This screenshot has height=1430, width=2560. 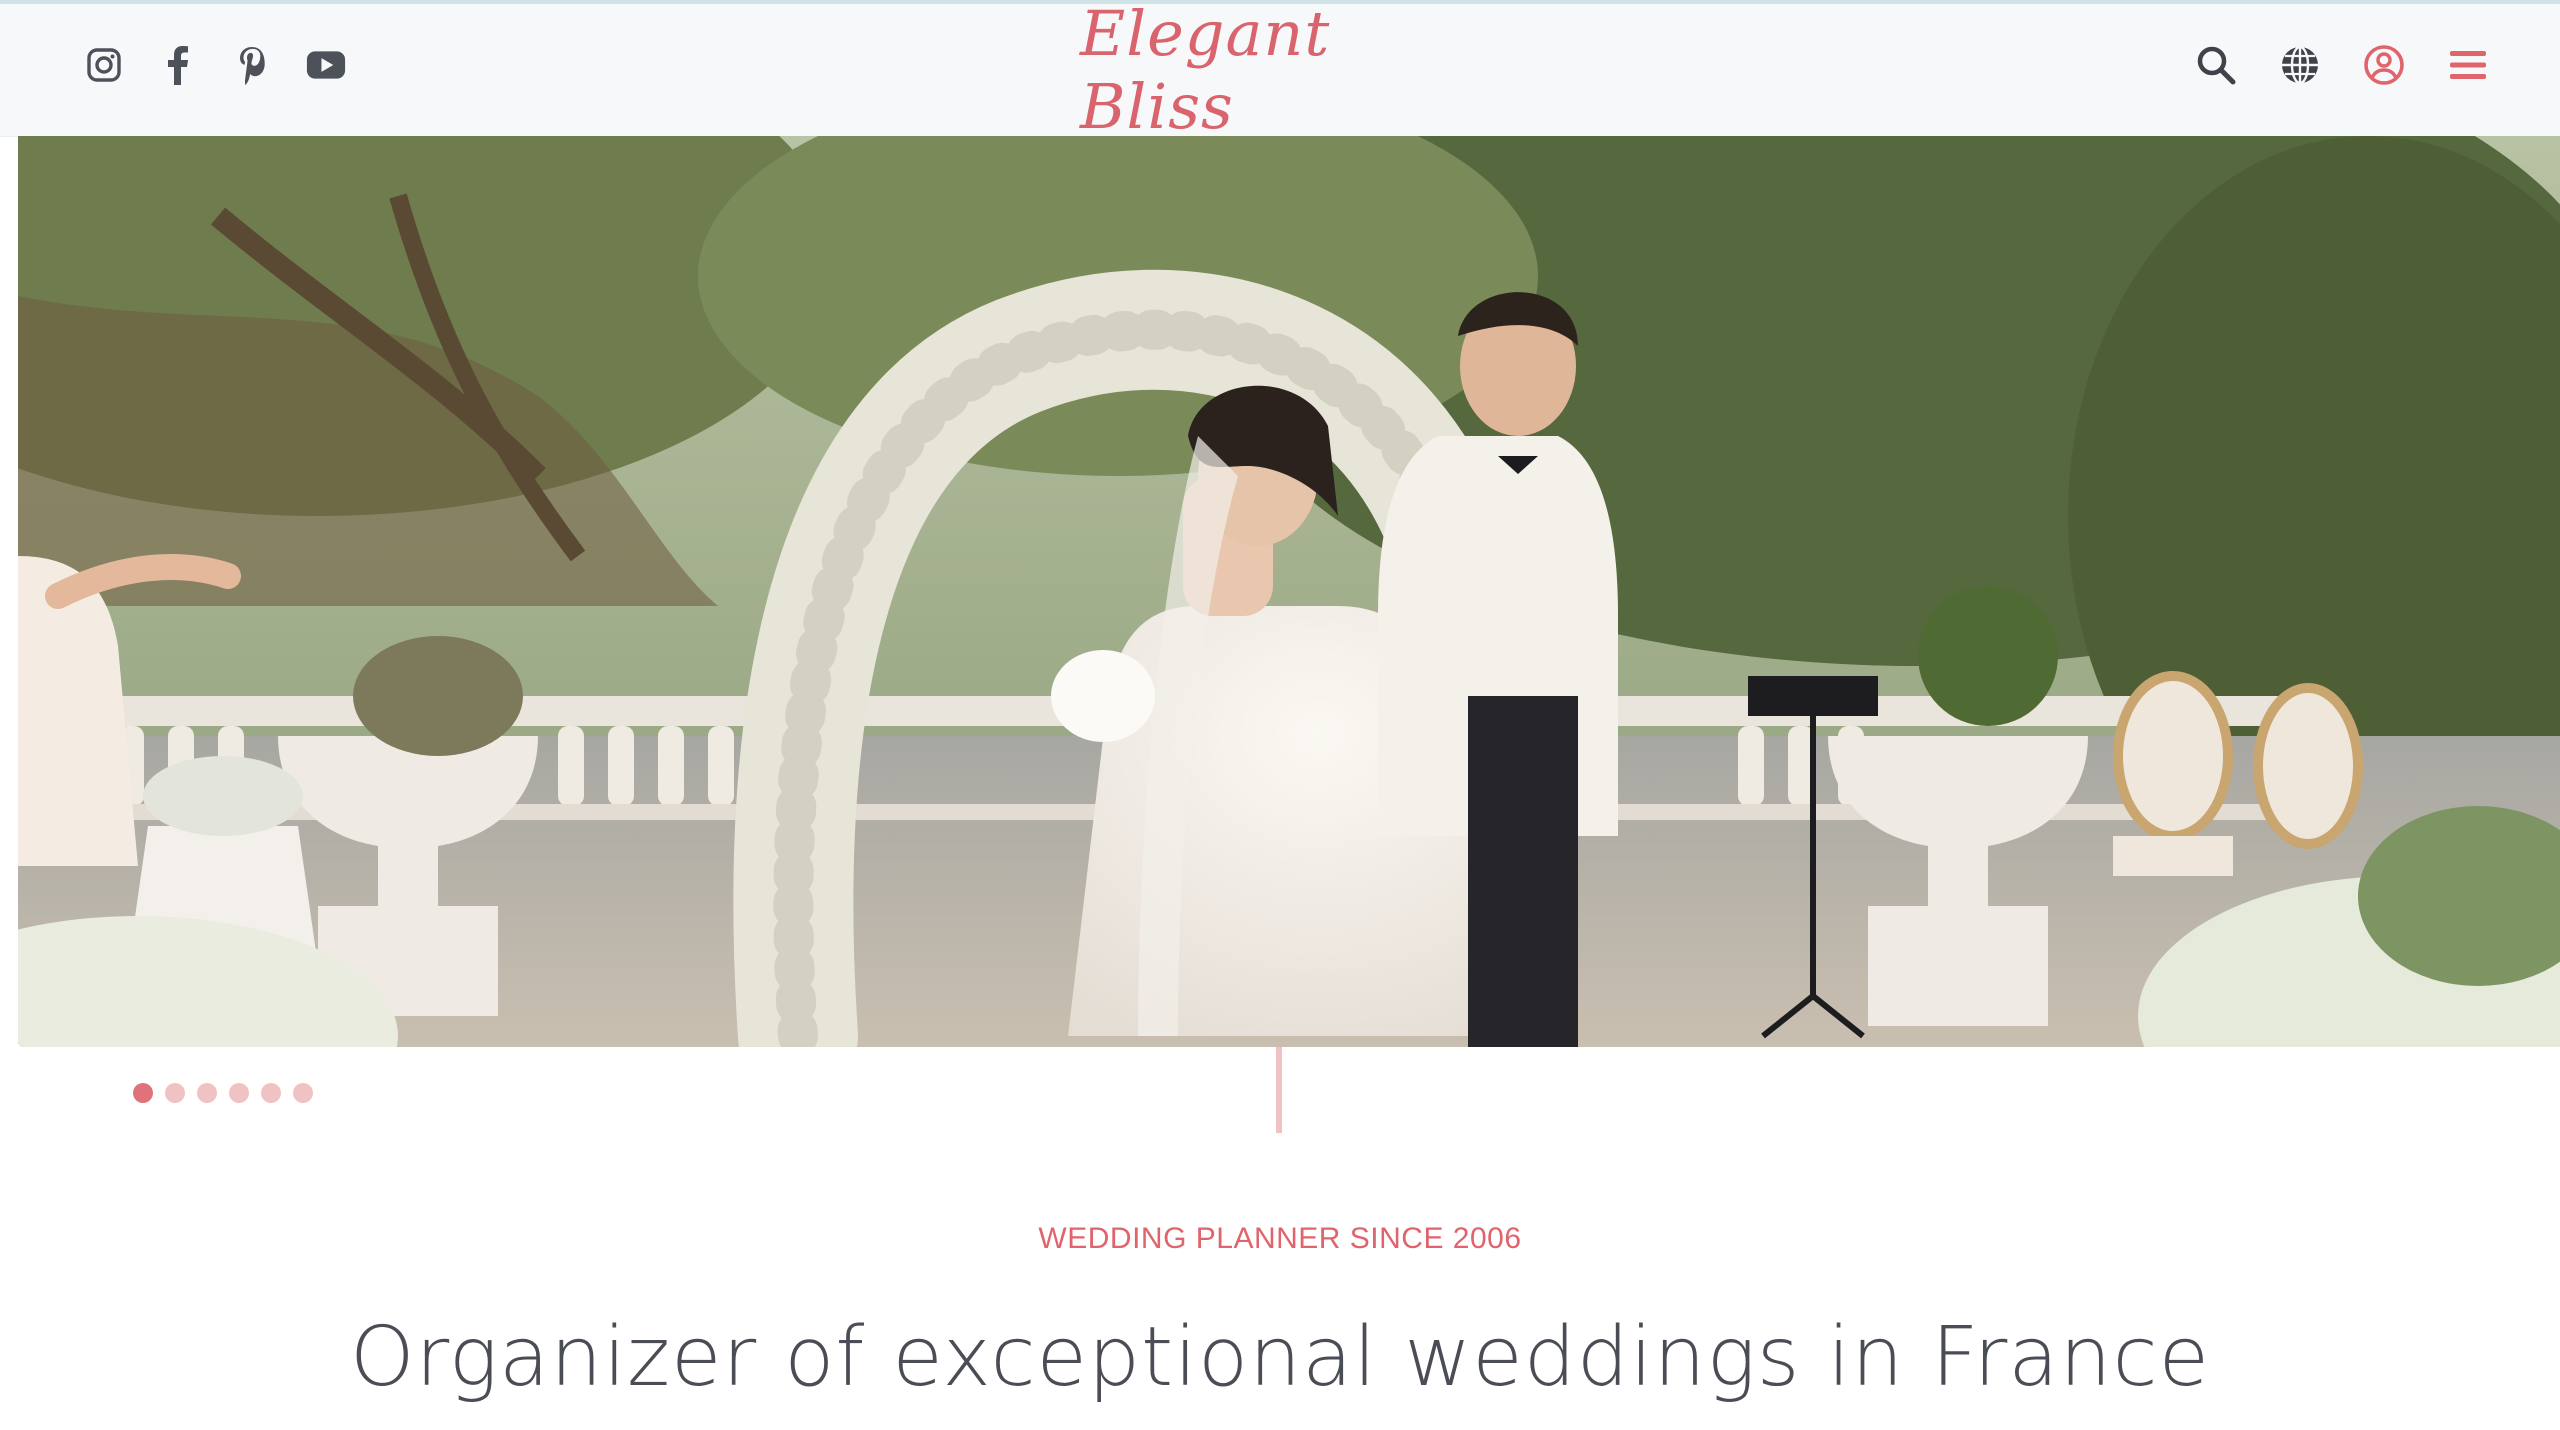 What do you see at coordinates (2300, 65) in the screenshot?
I see `globe-icon` at bounding box center [2300, 65].